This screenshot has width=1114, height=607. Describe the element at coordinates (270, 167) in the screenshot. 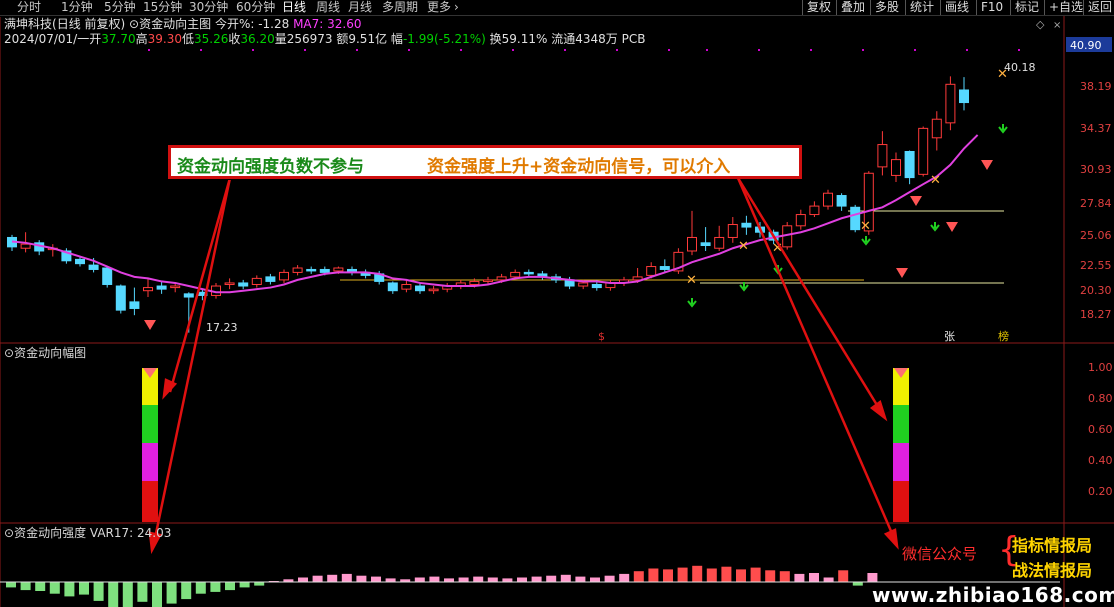

I see `annotation-left-text: 资金动向强度负数不参与` at that location.